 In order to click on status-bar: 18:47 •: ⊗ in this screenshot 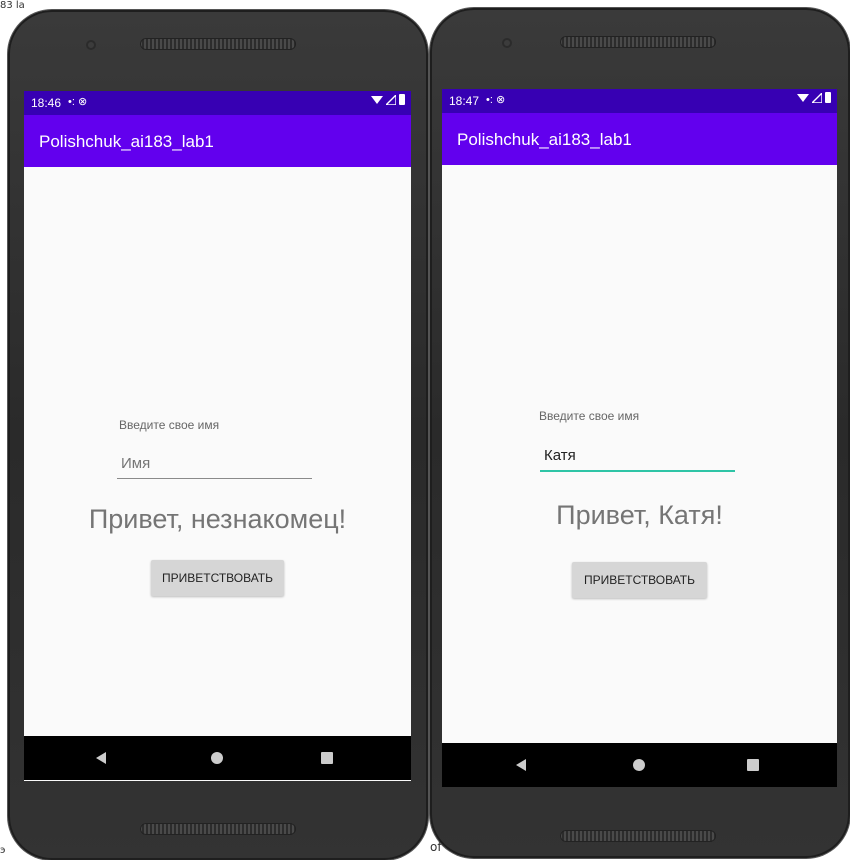, I will do `click(639, 101)`.